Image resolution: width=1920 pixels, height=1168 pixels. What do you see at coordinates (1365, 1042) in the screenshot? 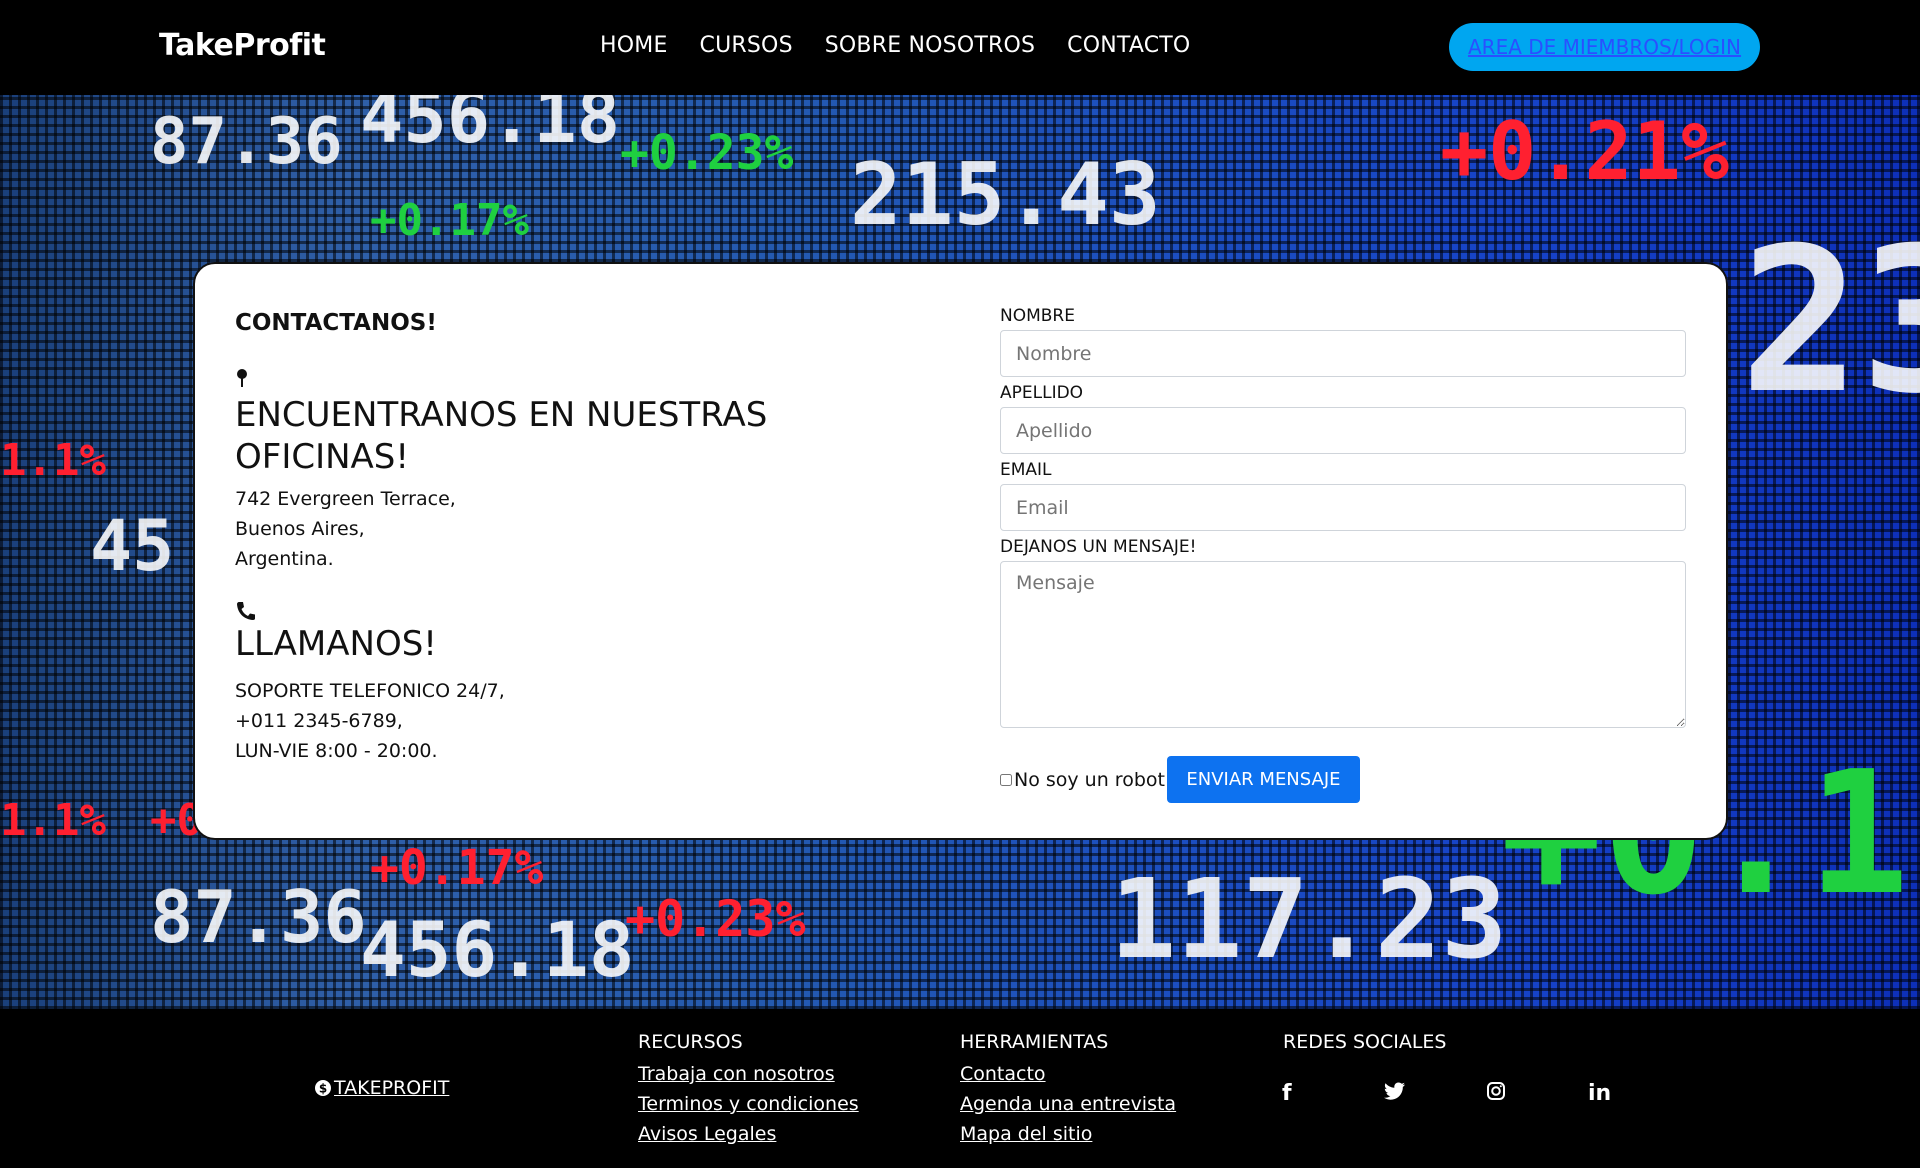
I see `social-title: REDES SOCIALES` at bounding box center [1365, 1042].